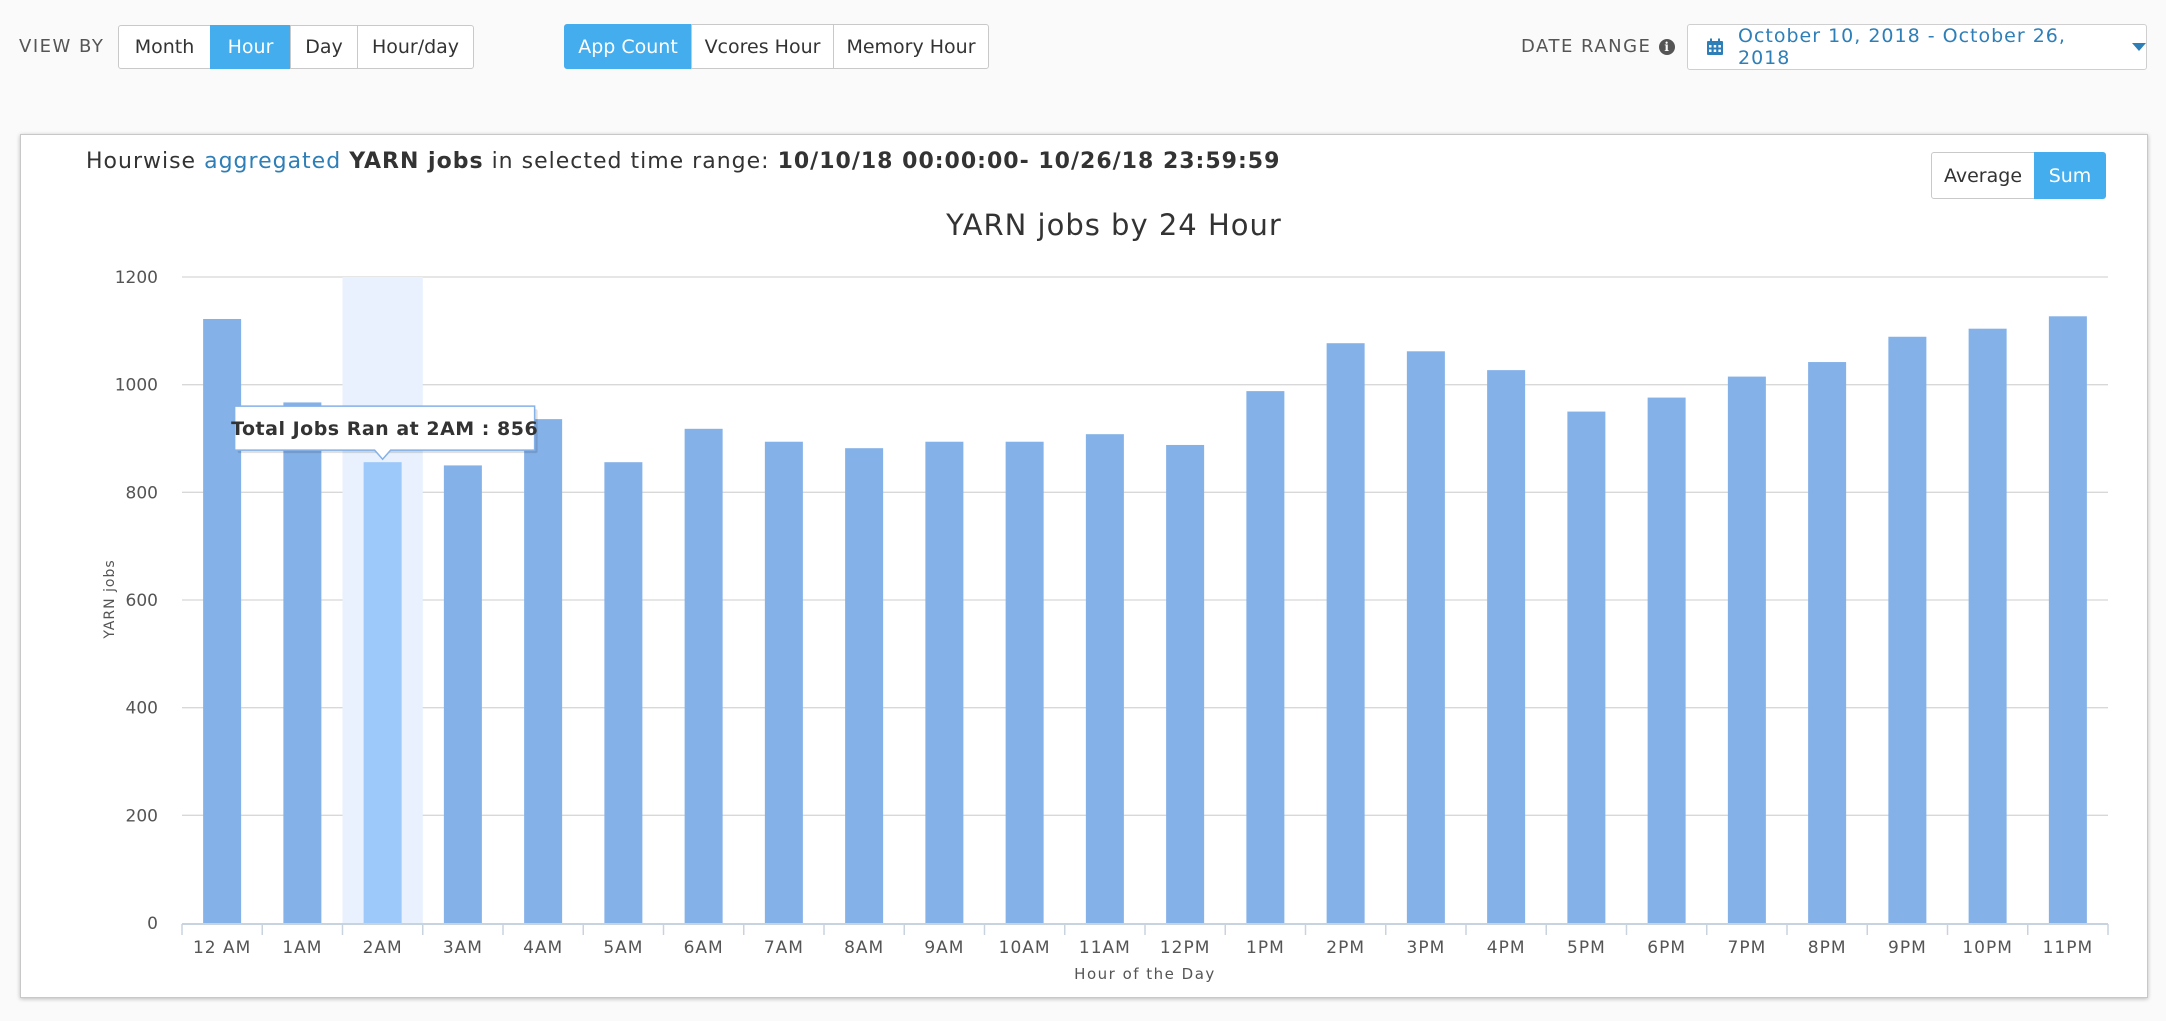 The image size is (2166, 1021). Describe the element at coordinates (1265, 948) in the screenshot. I see `x-tick-label: 1PM` at that location.